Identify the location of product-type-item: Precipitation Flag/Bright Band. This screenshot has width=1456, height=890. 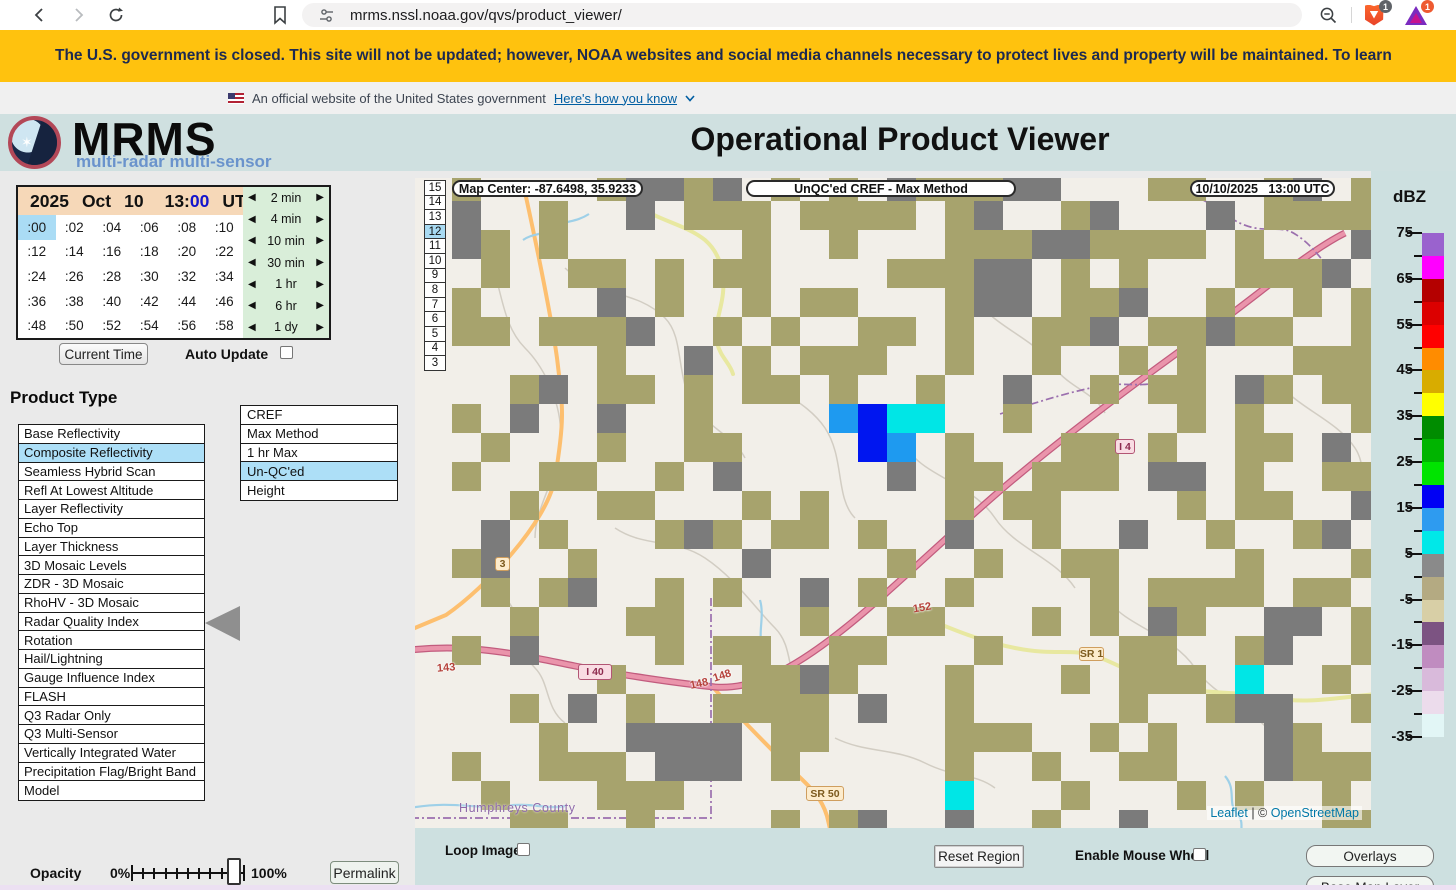
(111, 772).